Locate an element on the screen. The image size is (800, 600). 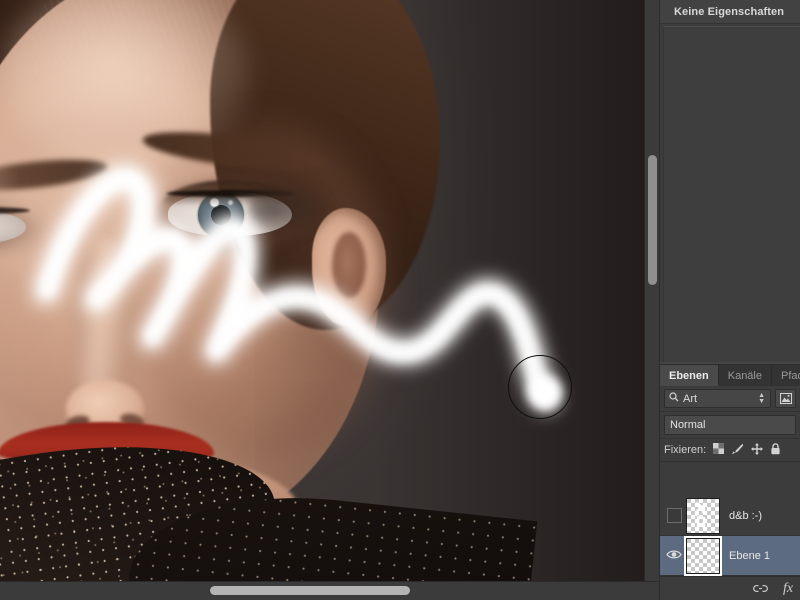
tab-ebenen-label: Ebenen is located at coordinates (689, 375).